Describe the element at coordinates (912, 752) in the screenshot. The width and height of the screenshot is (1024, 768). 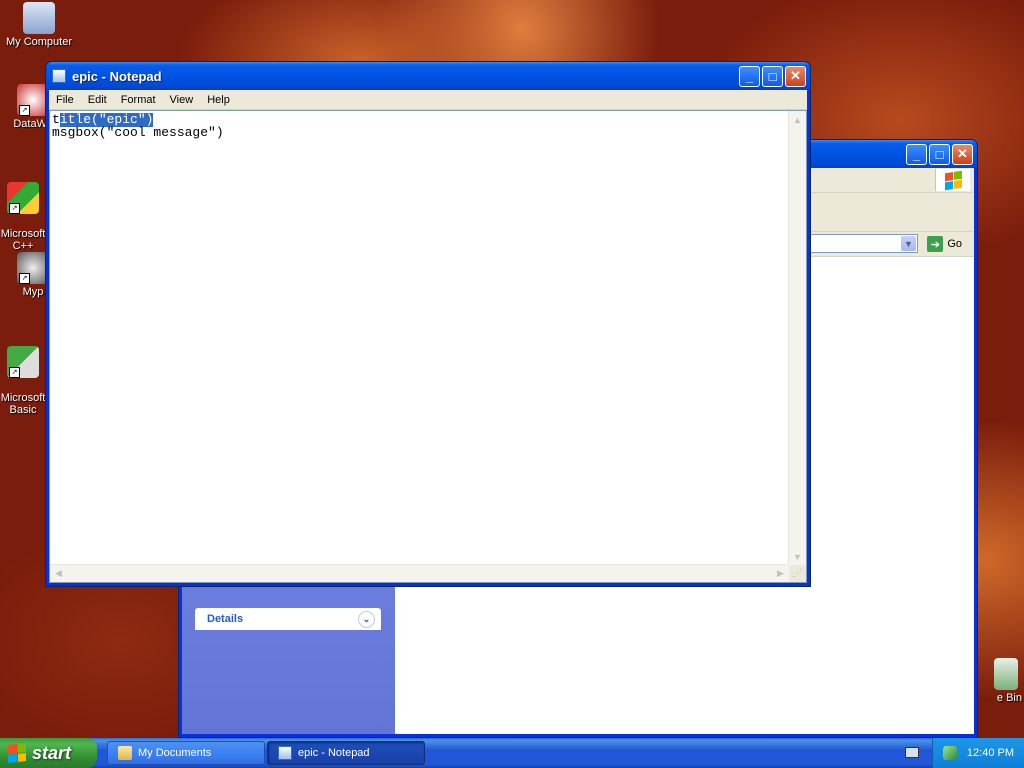
I see `keyboard-icon` at that location.